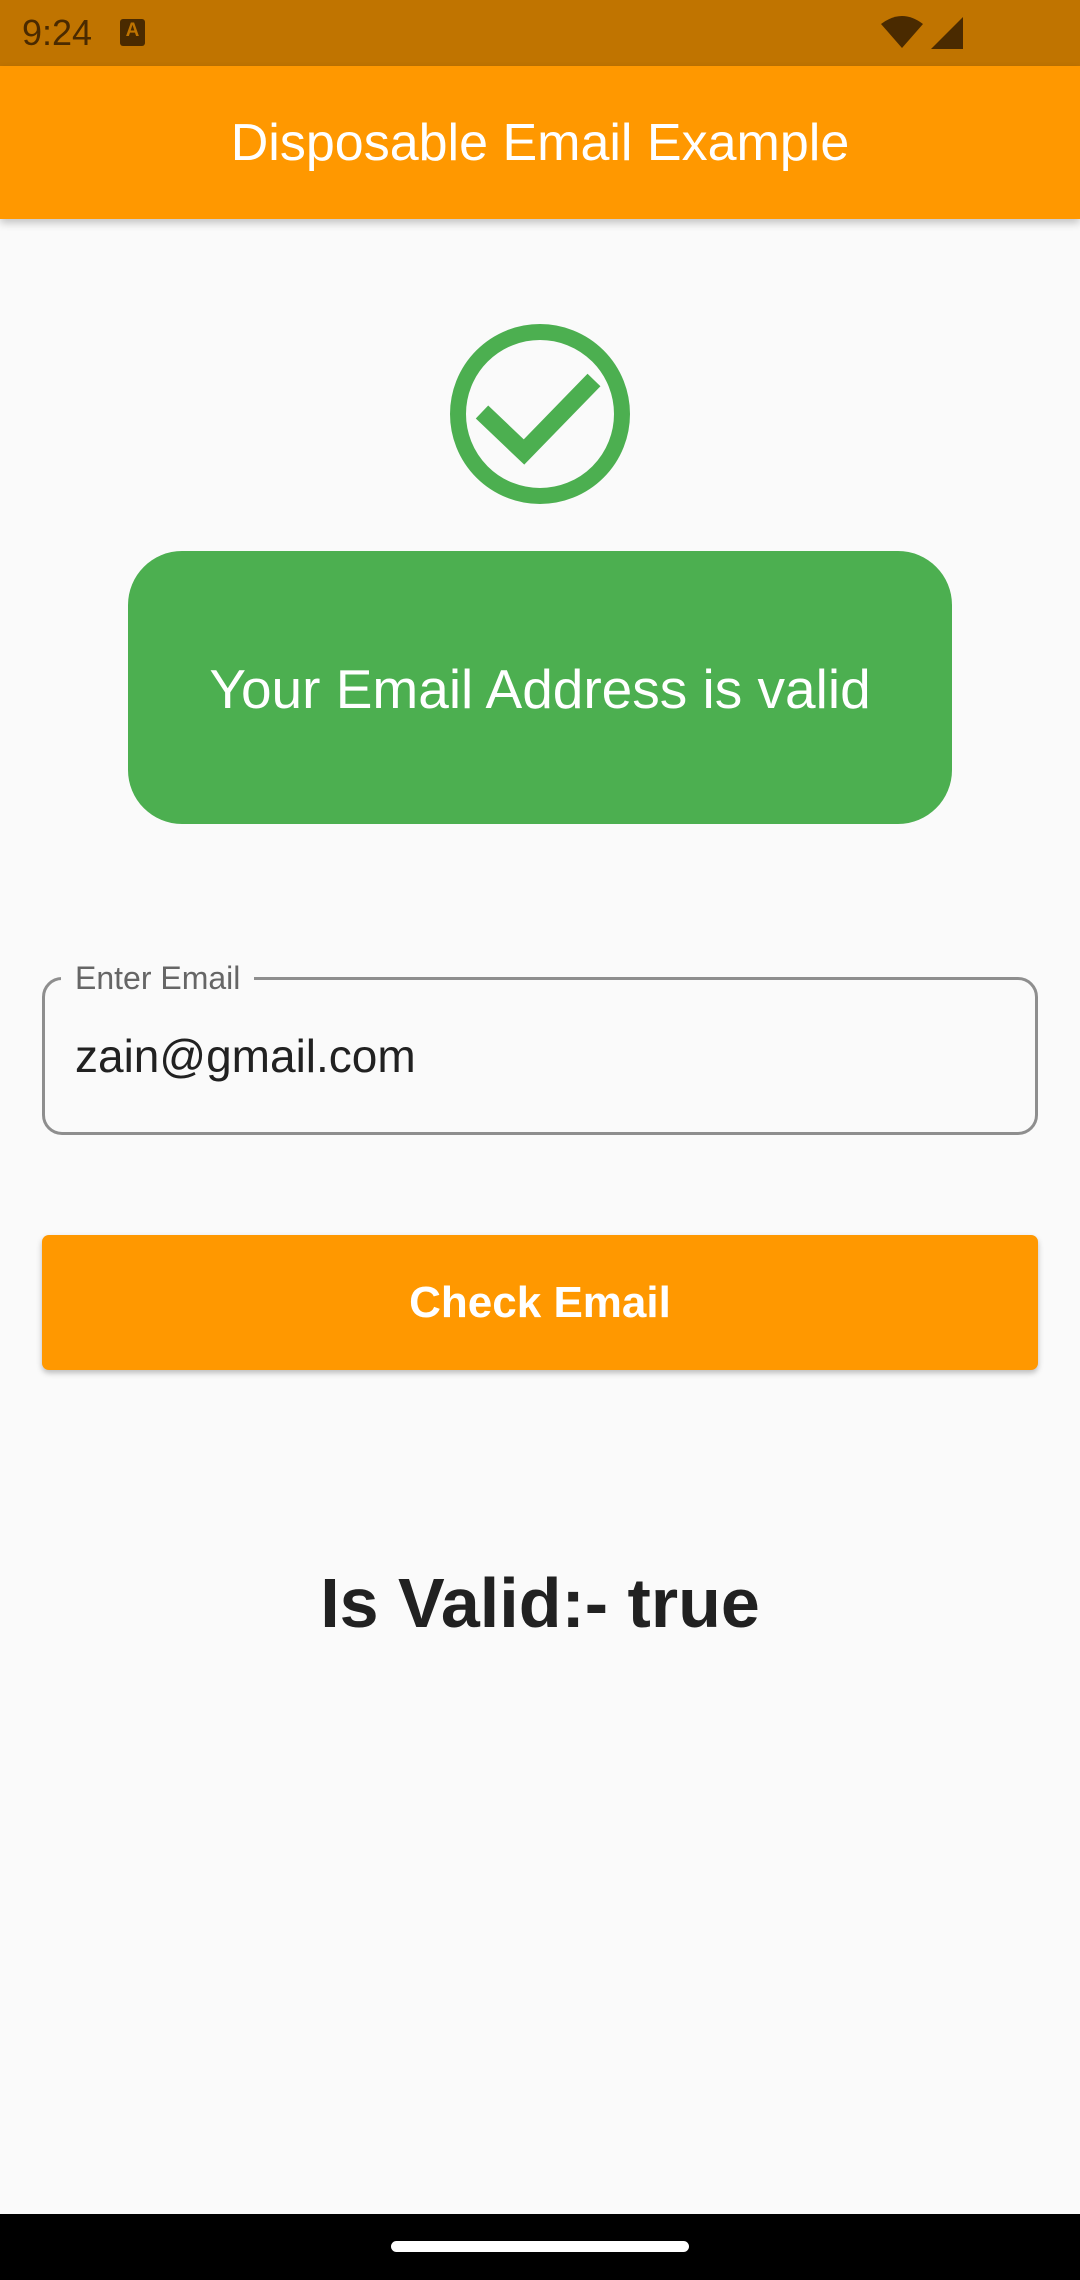 This screenshot has height=2280, width=1080. What do you see at coordinates (540, 414) in the screenshot?
I see `check-circle-icon` at bounding box center [540, 414].